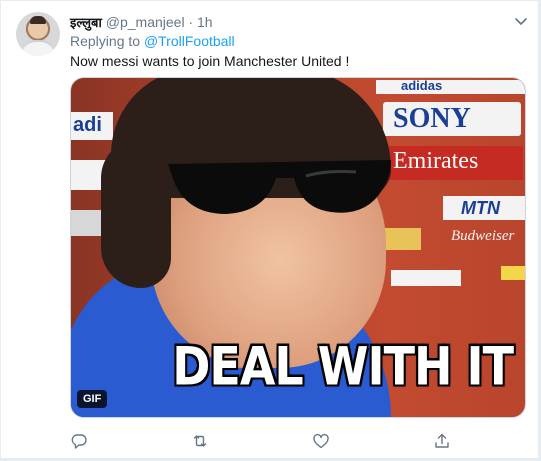 The height and width of the screenshot is (461, 541). I want to click on gif-caption: DEAL WITH IT, so click(343, 366).